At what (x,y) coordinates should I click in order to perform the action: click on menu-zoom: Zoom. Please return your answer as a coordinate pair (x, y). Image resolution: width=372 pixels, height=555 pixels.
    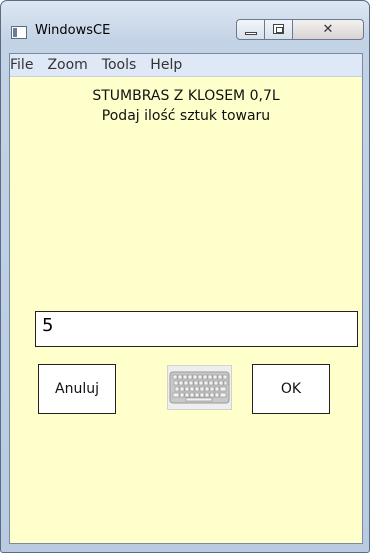
    Looking at the image, I should click on (67, 65).